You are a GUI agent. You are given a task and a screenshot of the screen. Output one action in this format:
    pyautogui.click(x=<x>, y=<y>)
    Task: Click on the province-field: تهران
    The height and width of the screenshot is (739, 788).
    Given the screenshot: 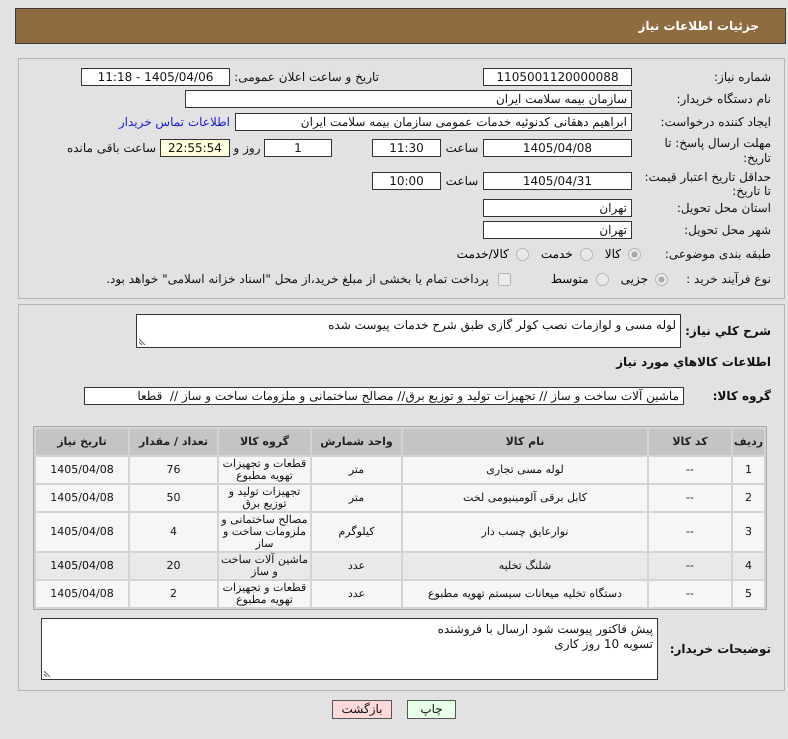 What is the action you would take?
    pyautogui.click(x=557, y=208)
    